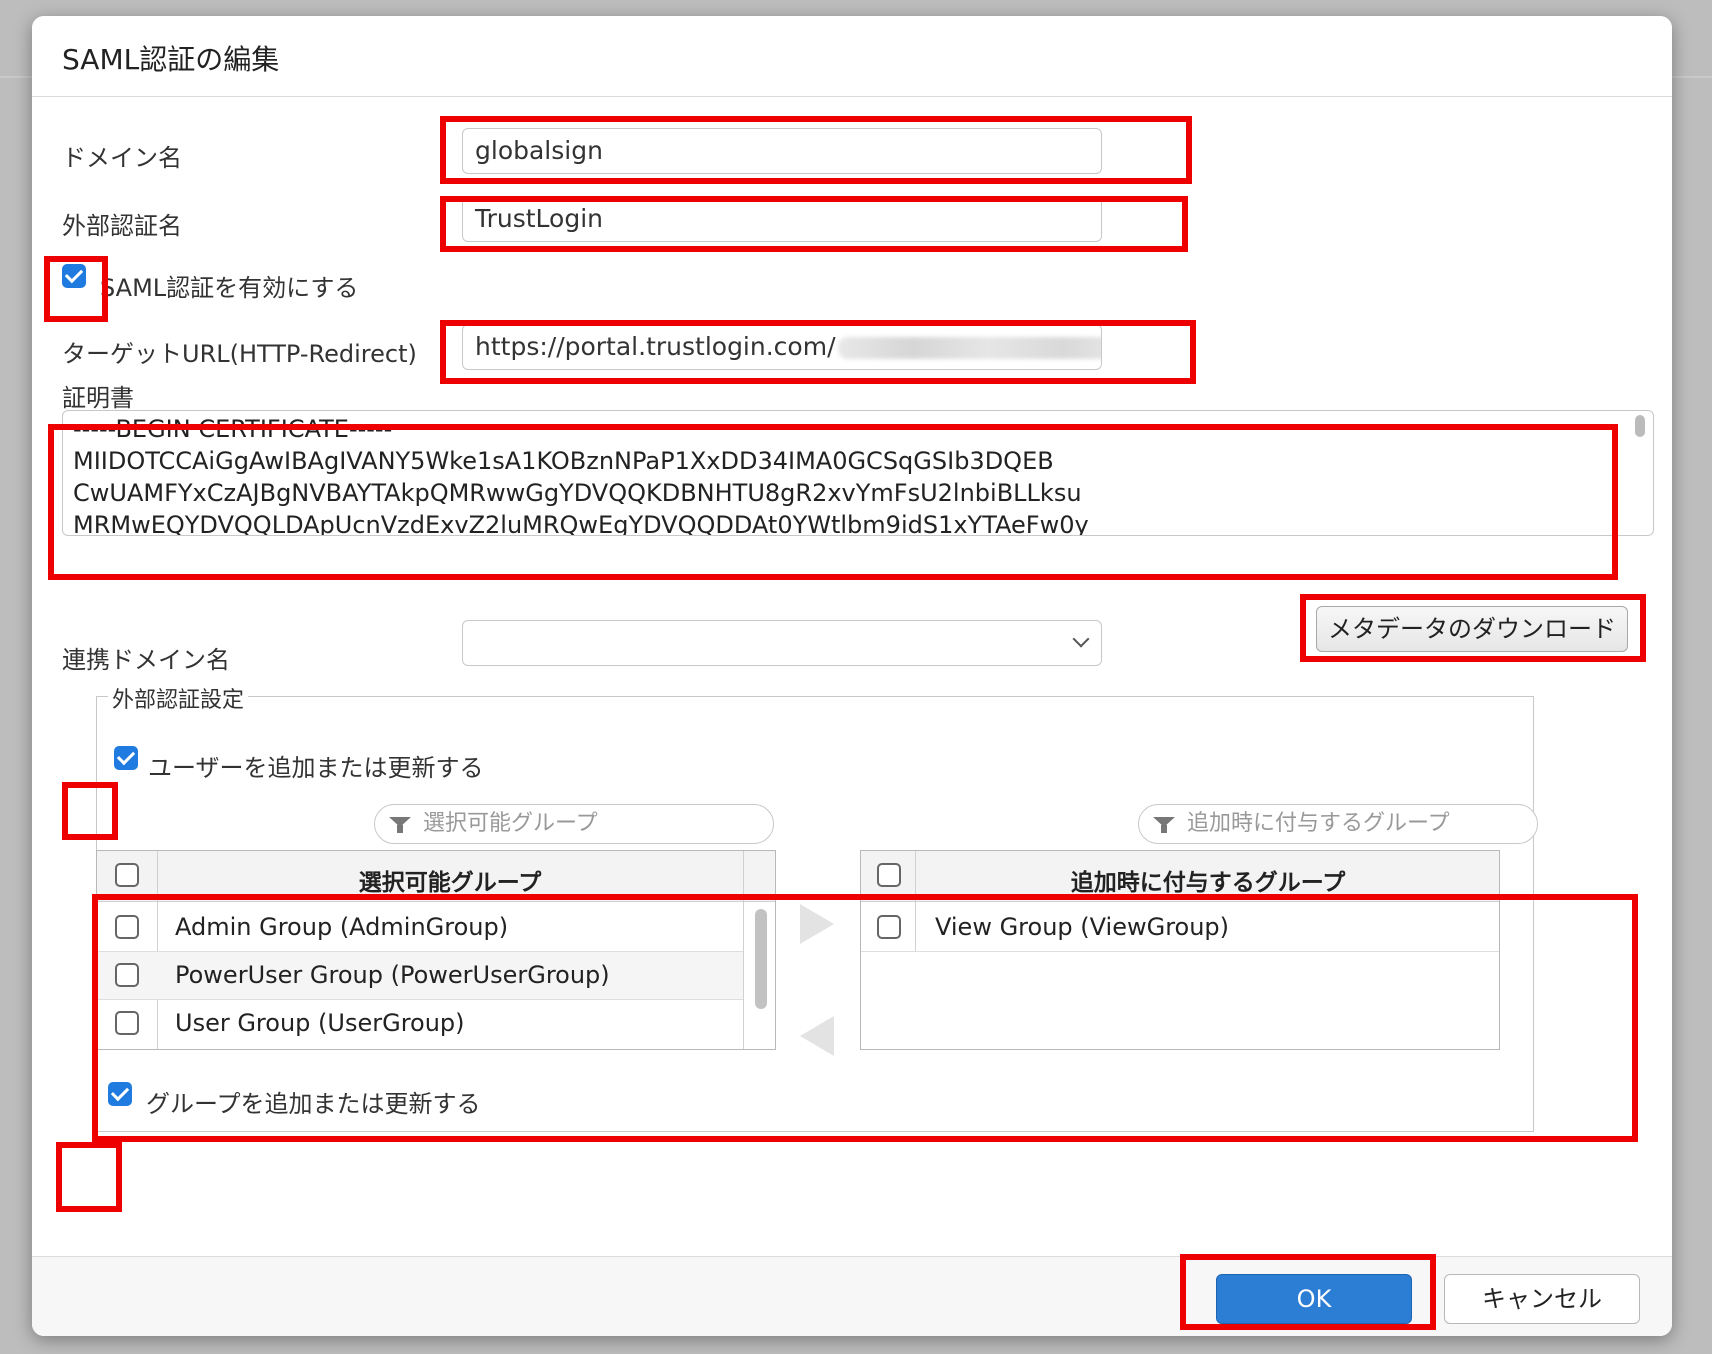 The image size is (1712, 1354). What do you see at coordinates (392, 975) in the screenshot?
I see `group-row-label: PowerUser Group (PowerUserGroup)` at bounding box center [392, 975].